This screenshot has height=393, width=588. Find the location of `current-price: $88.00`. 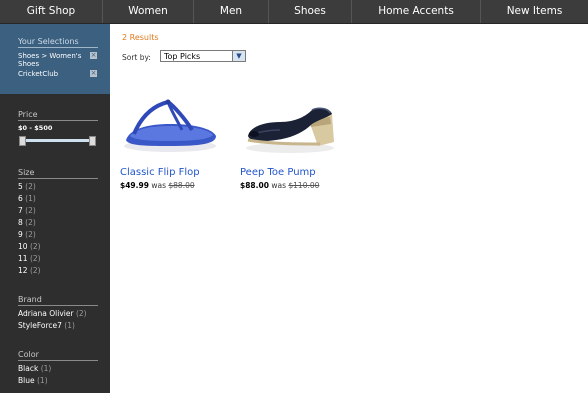

current-price: $88.00 is located at coordinates (254, 185).